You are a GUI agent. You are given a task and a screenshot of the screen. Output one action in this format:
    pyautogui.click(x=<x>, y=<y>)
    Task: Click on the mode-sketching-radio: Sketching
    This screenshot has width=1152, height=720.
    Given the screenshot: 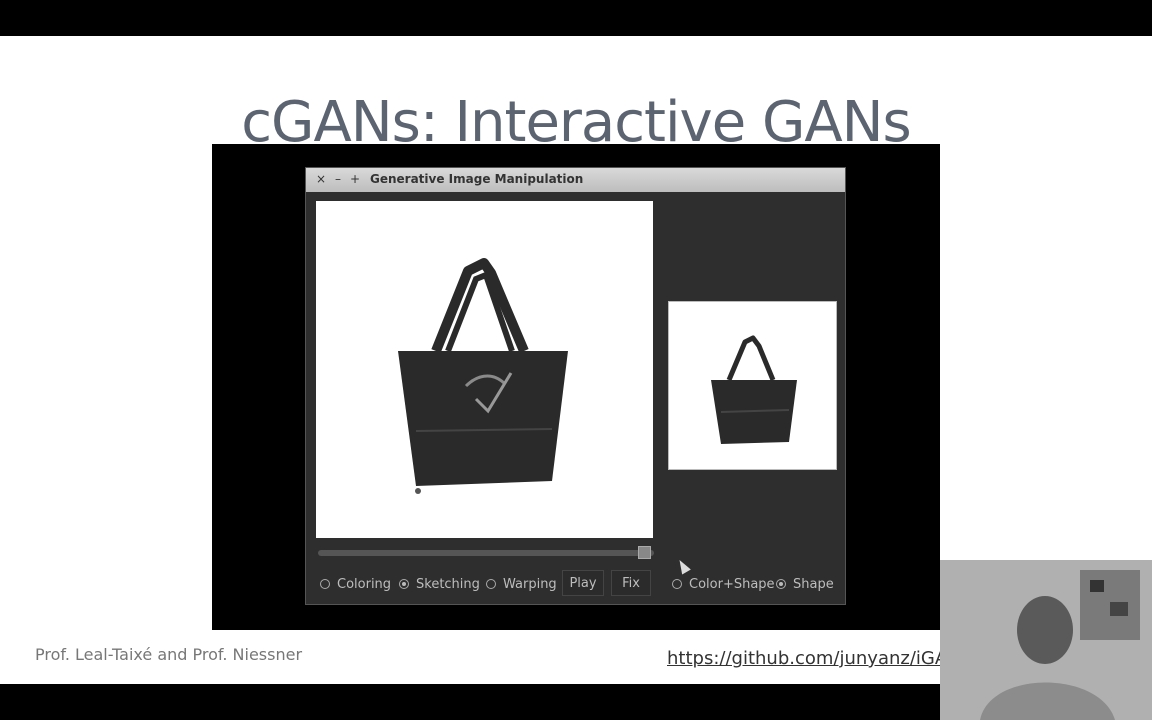 What is the action you would take?
    pyautogui.click(x=439, y=584)
    